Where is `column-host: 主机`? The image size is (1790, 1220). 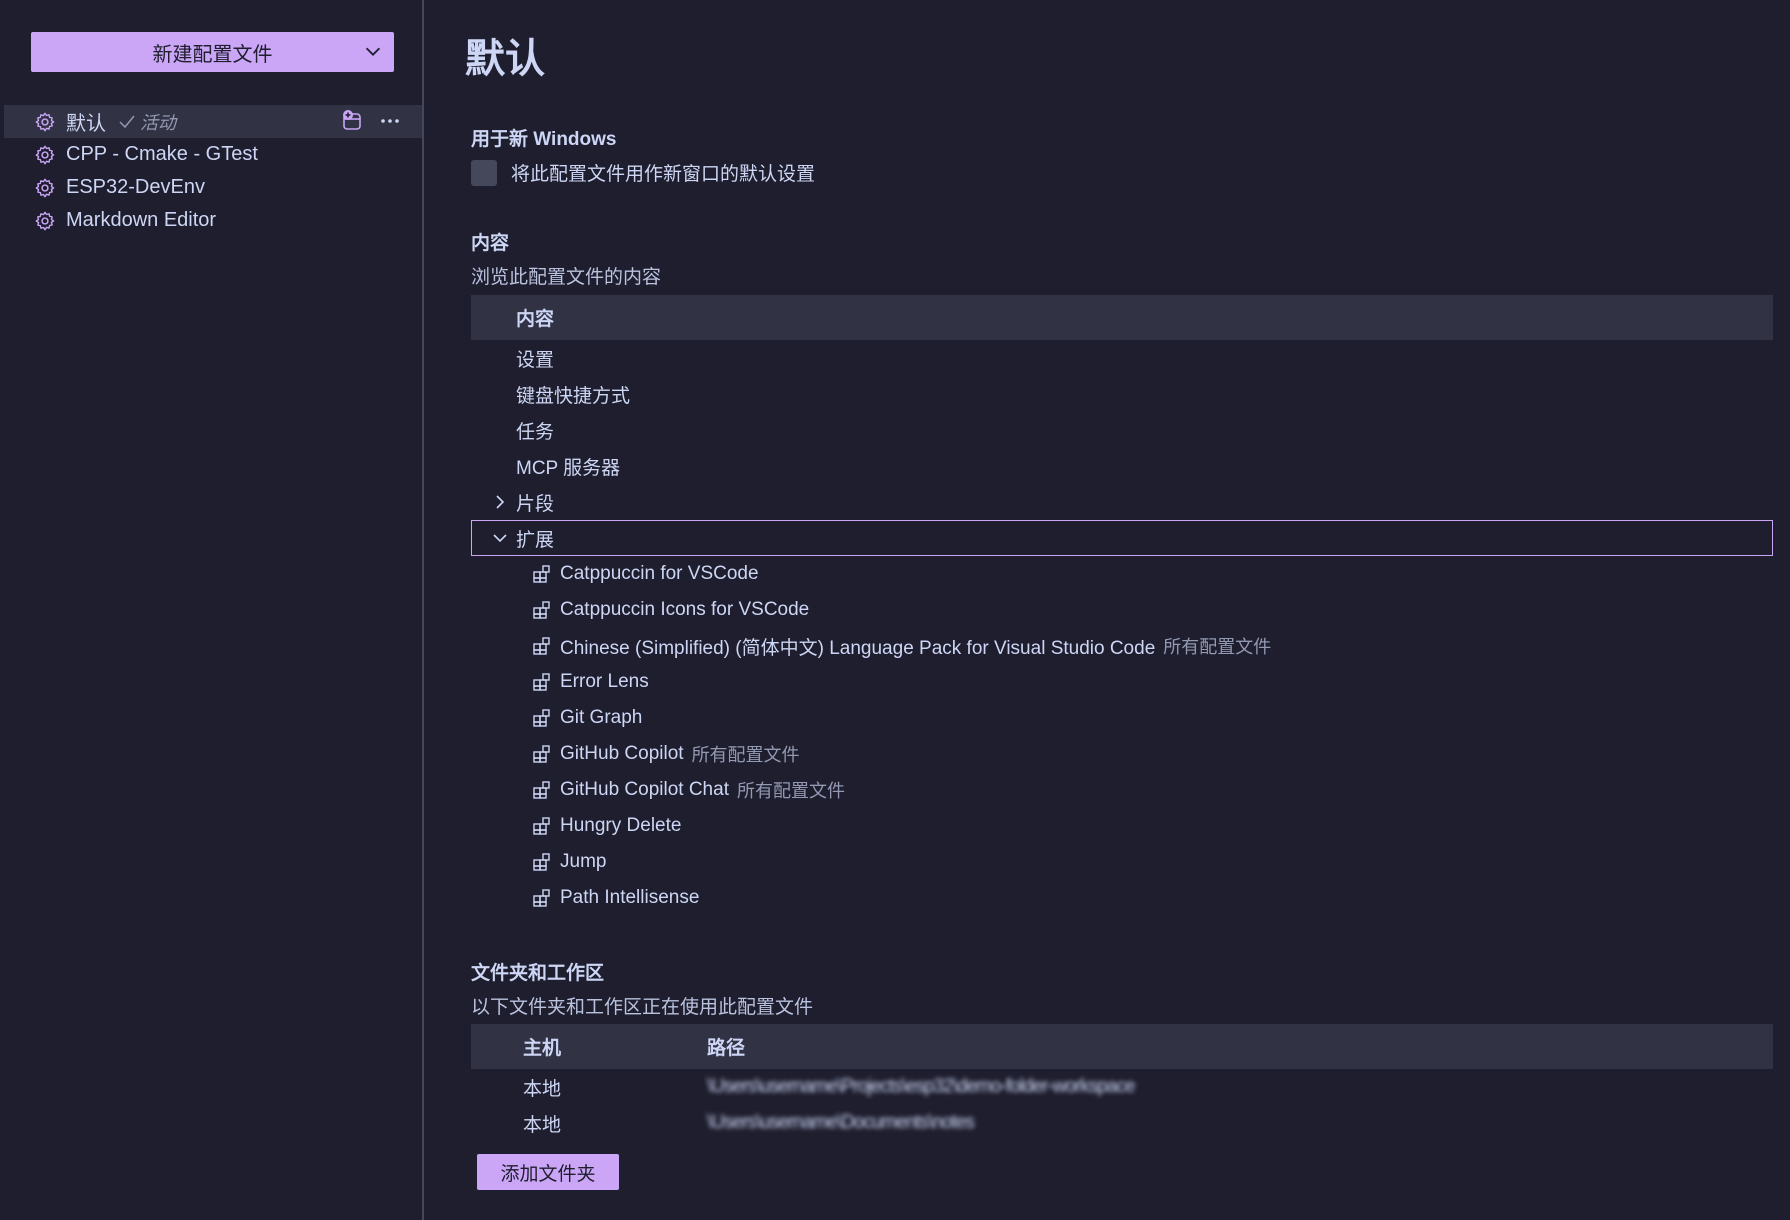 column-host: 主机 is located at coordinates (542, 1048).